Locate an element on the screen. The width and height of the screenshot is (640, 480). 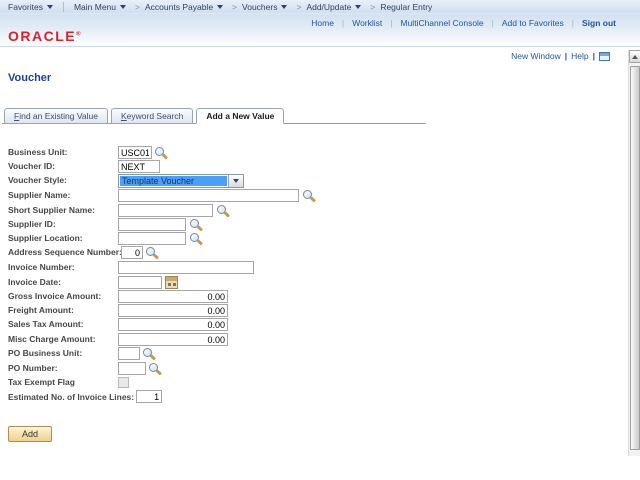
po-number-lookup-icon is located at coordinates (155, 368).